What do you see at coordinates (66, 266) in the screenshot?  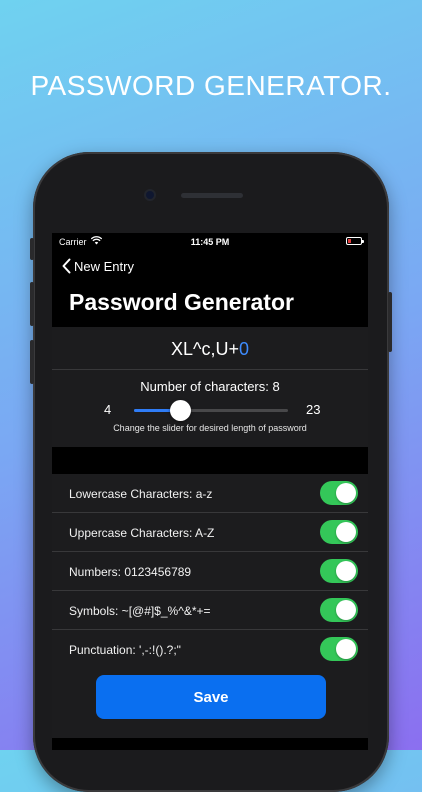 I see `chevron-left-icon` at bounding box center [66, 266].